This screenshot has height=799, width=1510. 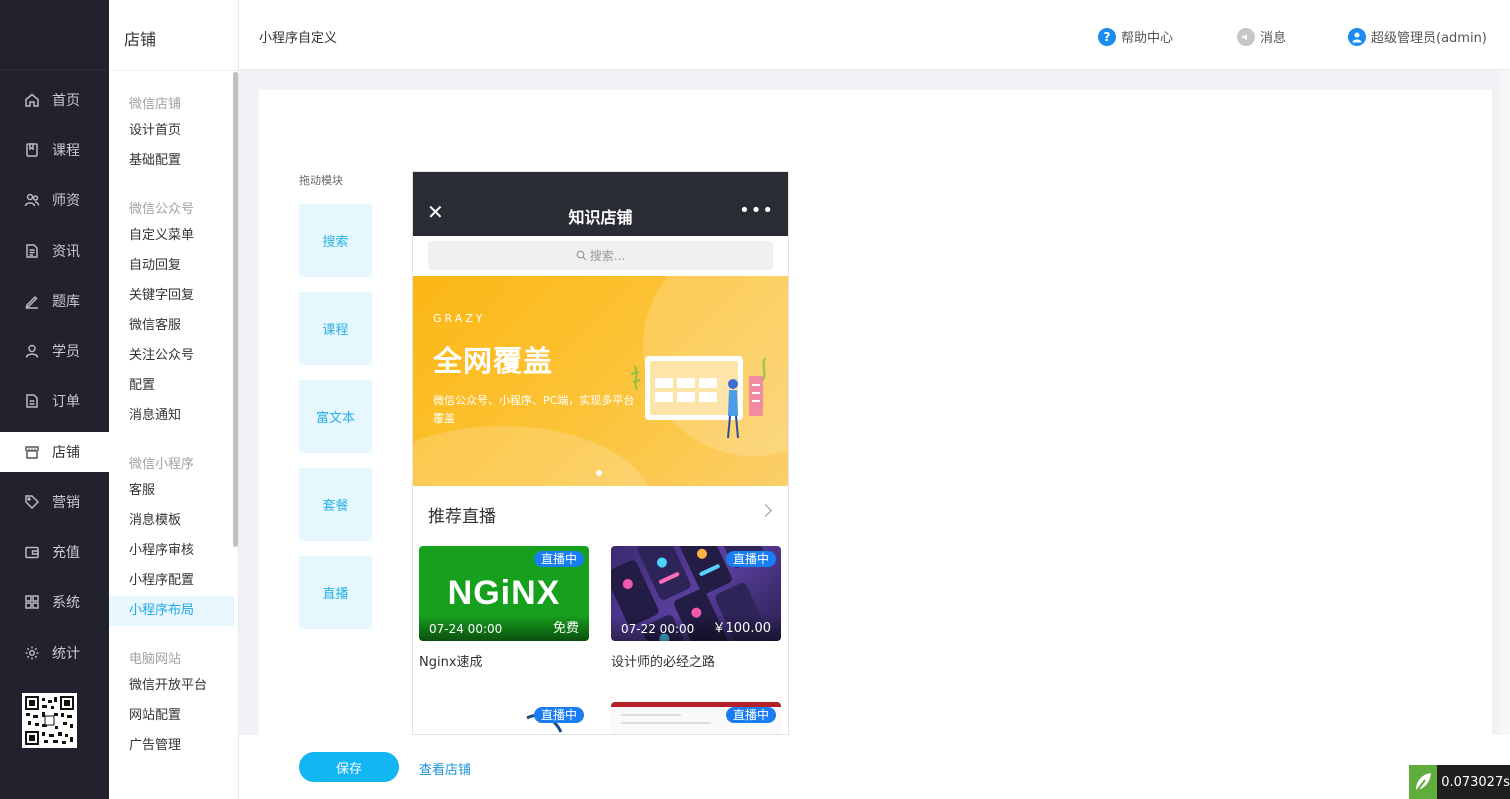 What do you see at coordinates (658, 629) in the screenshot?
I see `course-date: 07-22 00:00` at bounding box center [658, 629].